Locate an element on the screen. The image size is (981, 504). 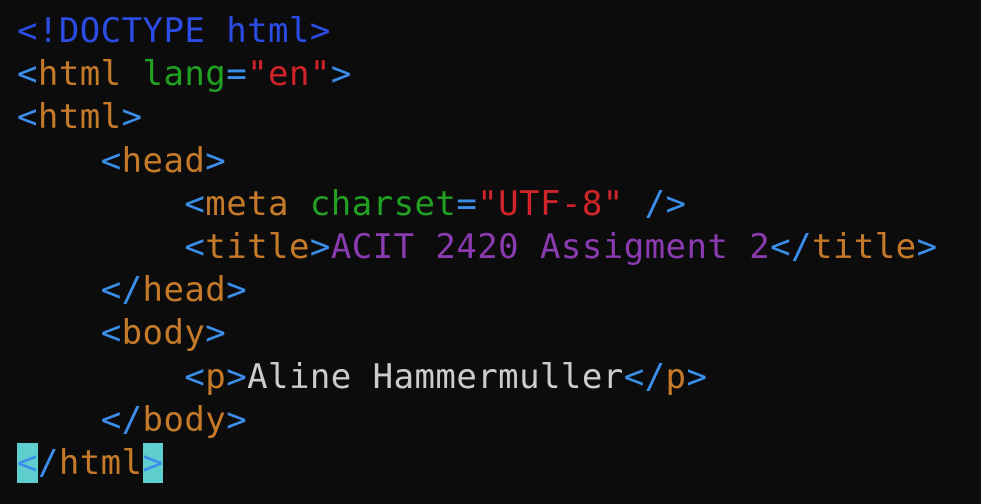
matched-bracket-highlight: < is located at coordinates (27, 462).